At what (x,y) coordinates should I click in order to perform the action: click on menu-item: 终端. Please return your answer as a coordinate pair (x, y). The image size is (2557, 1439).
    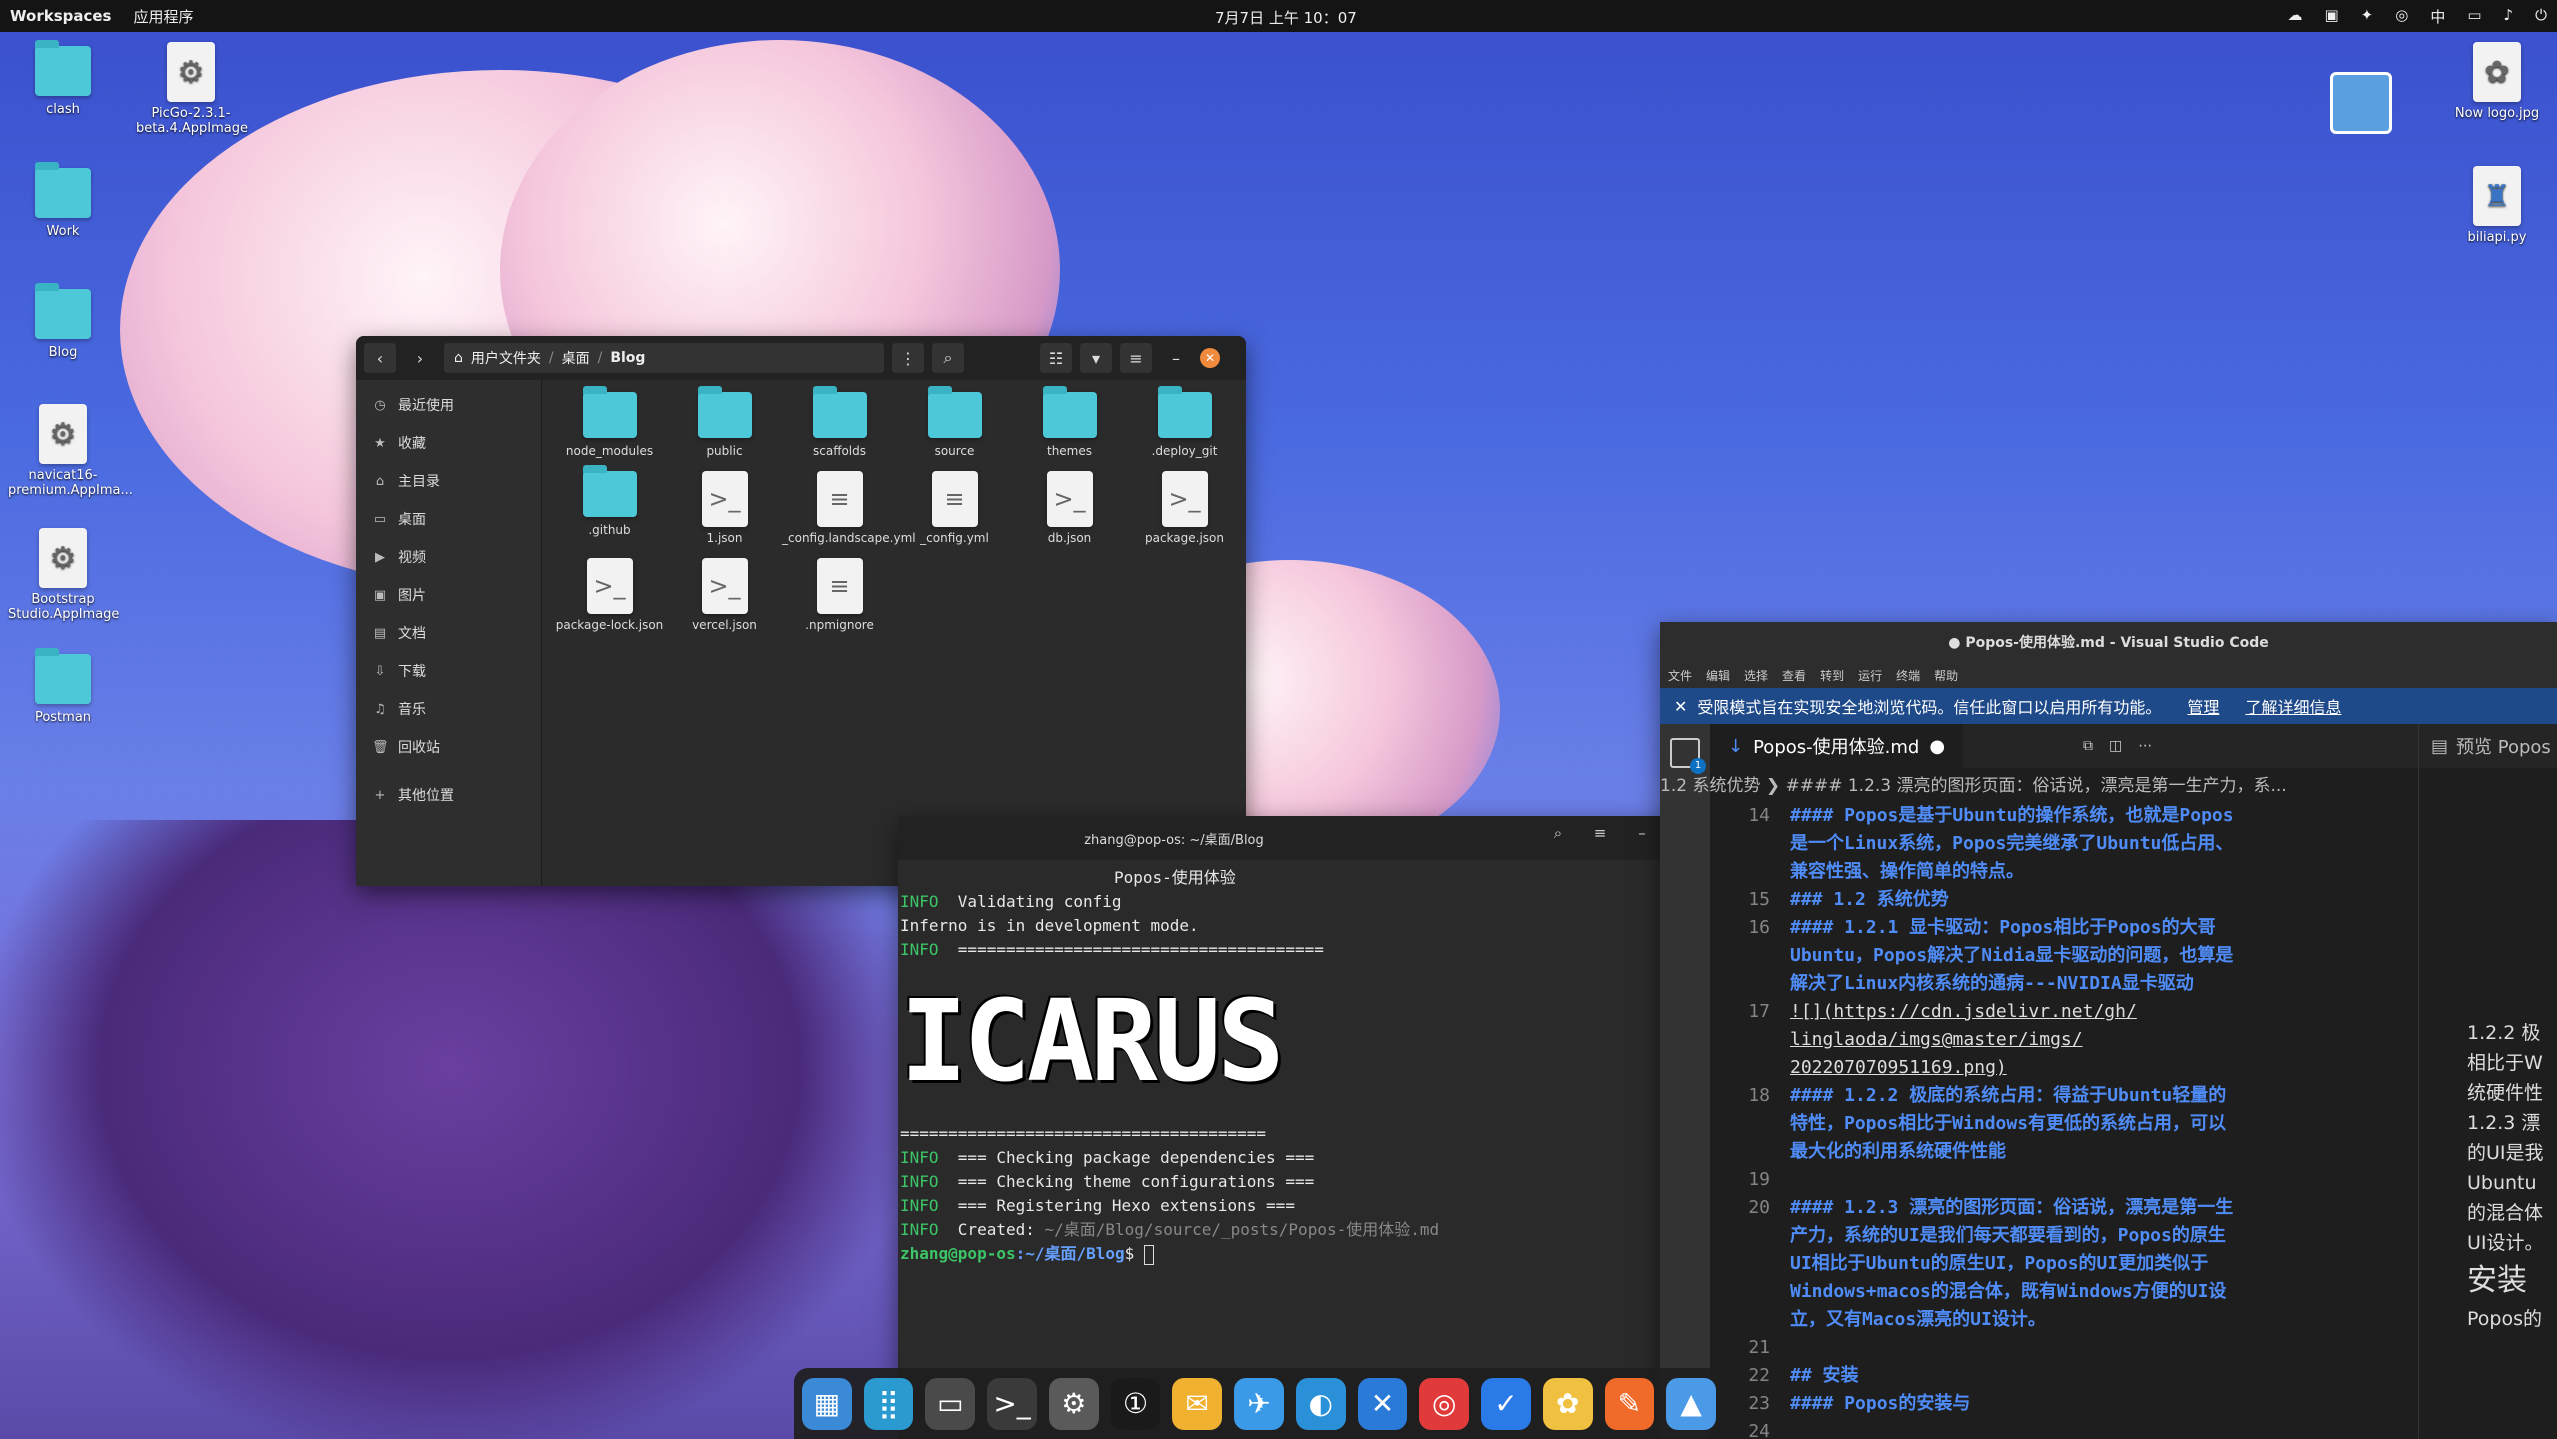
    Looking at the image, I should click on (1908, 675).